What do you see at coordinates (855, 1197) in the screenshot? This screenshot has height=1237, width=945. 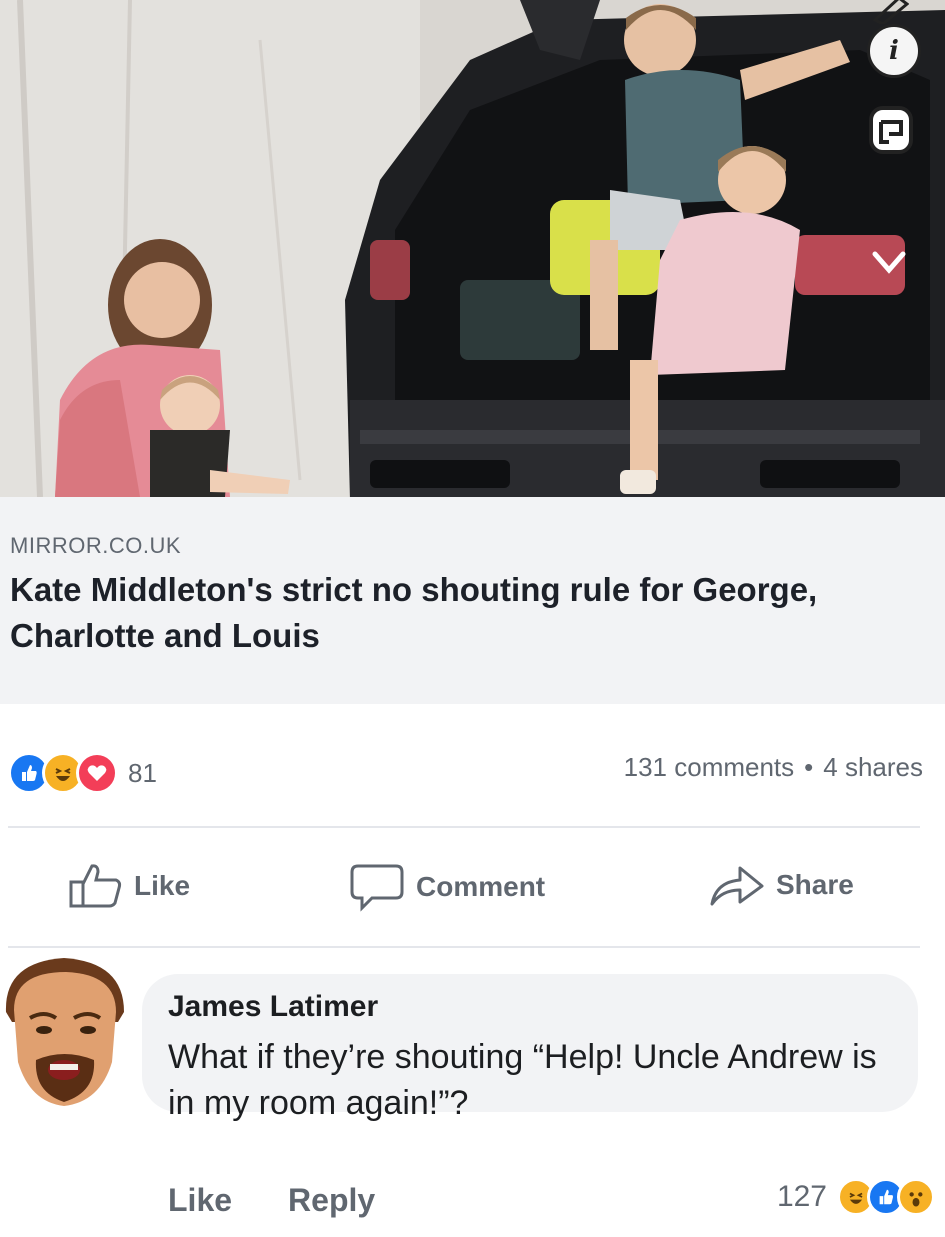 I see `comment-reaction-summary: 127` at bounding box center [855, 1197].